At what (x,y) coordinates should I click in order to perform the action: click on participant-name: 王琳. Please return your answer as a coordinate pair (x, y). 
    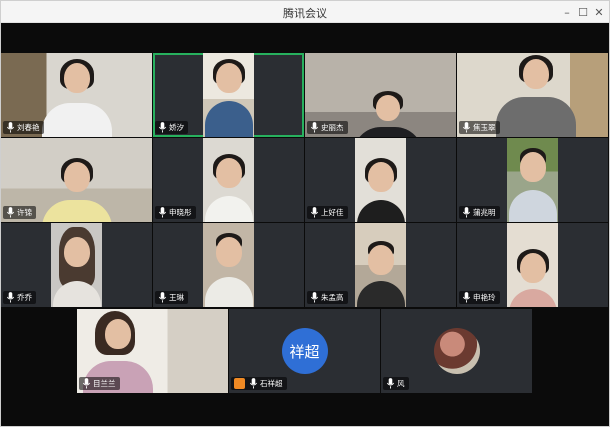
    Looking at the image, I should click on (176, 297).